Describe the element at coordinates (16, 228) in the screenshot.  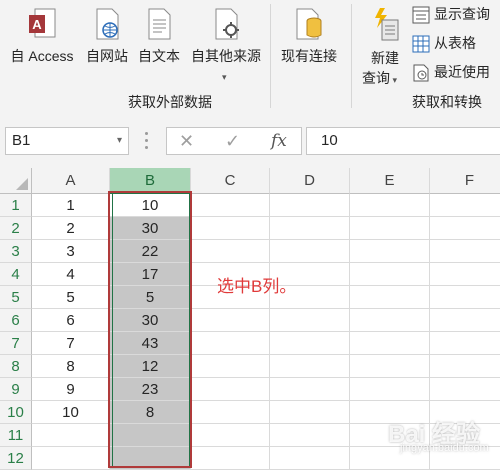
I see `row-header-2: 2` at that location.